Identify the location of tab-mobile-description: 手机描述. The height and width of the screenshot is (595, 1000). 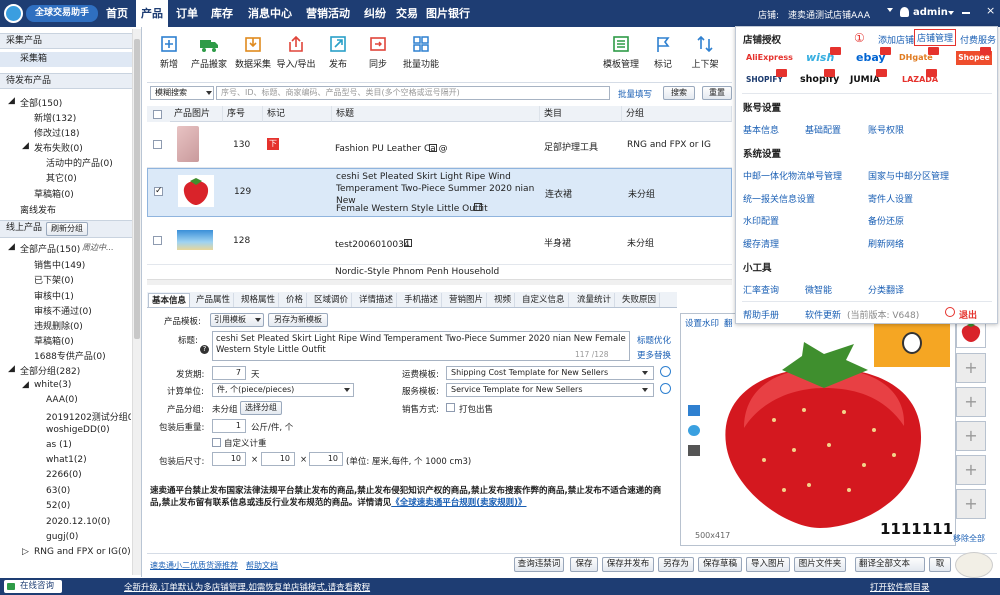
(422, 300).